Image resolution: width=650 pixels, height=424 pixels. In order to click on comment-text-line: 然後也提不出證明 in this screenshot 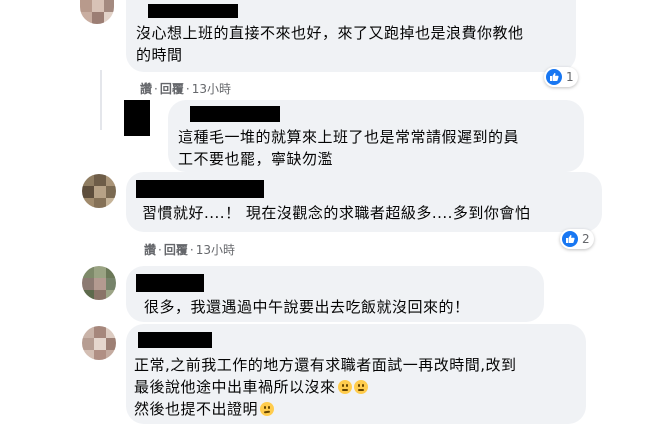, I will do `click(204, 409)`.